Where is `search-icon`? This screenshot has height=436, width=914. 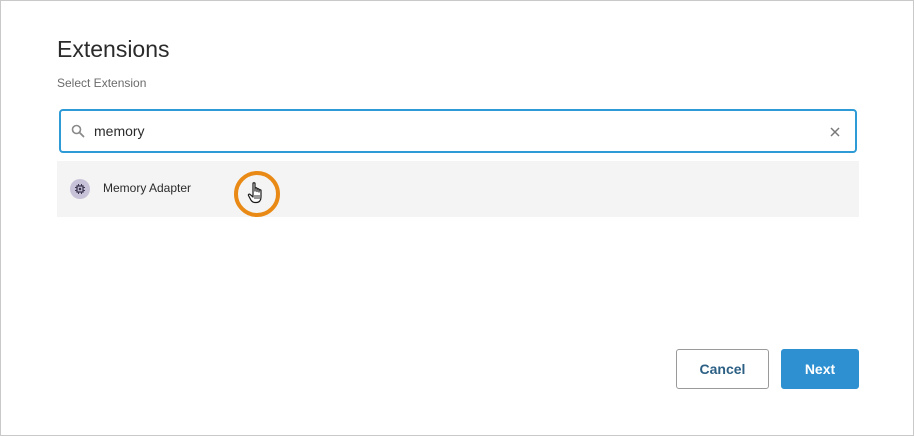
search-icon is located at coordinates (78, 131).